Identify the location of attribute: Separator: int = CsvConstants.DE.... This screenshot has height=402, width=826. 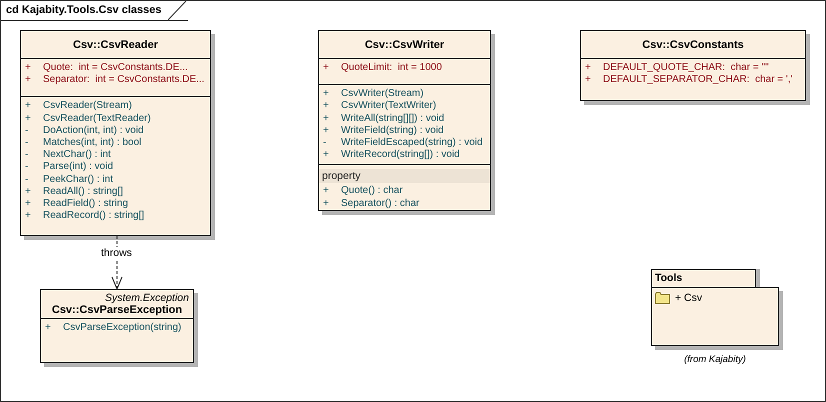
(123, 80).